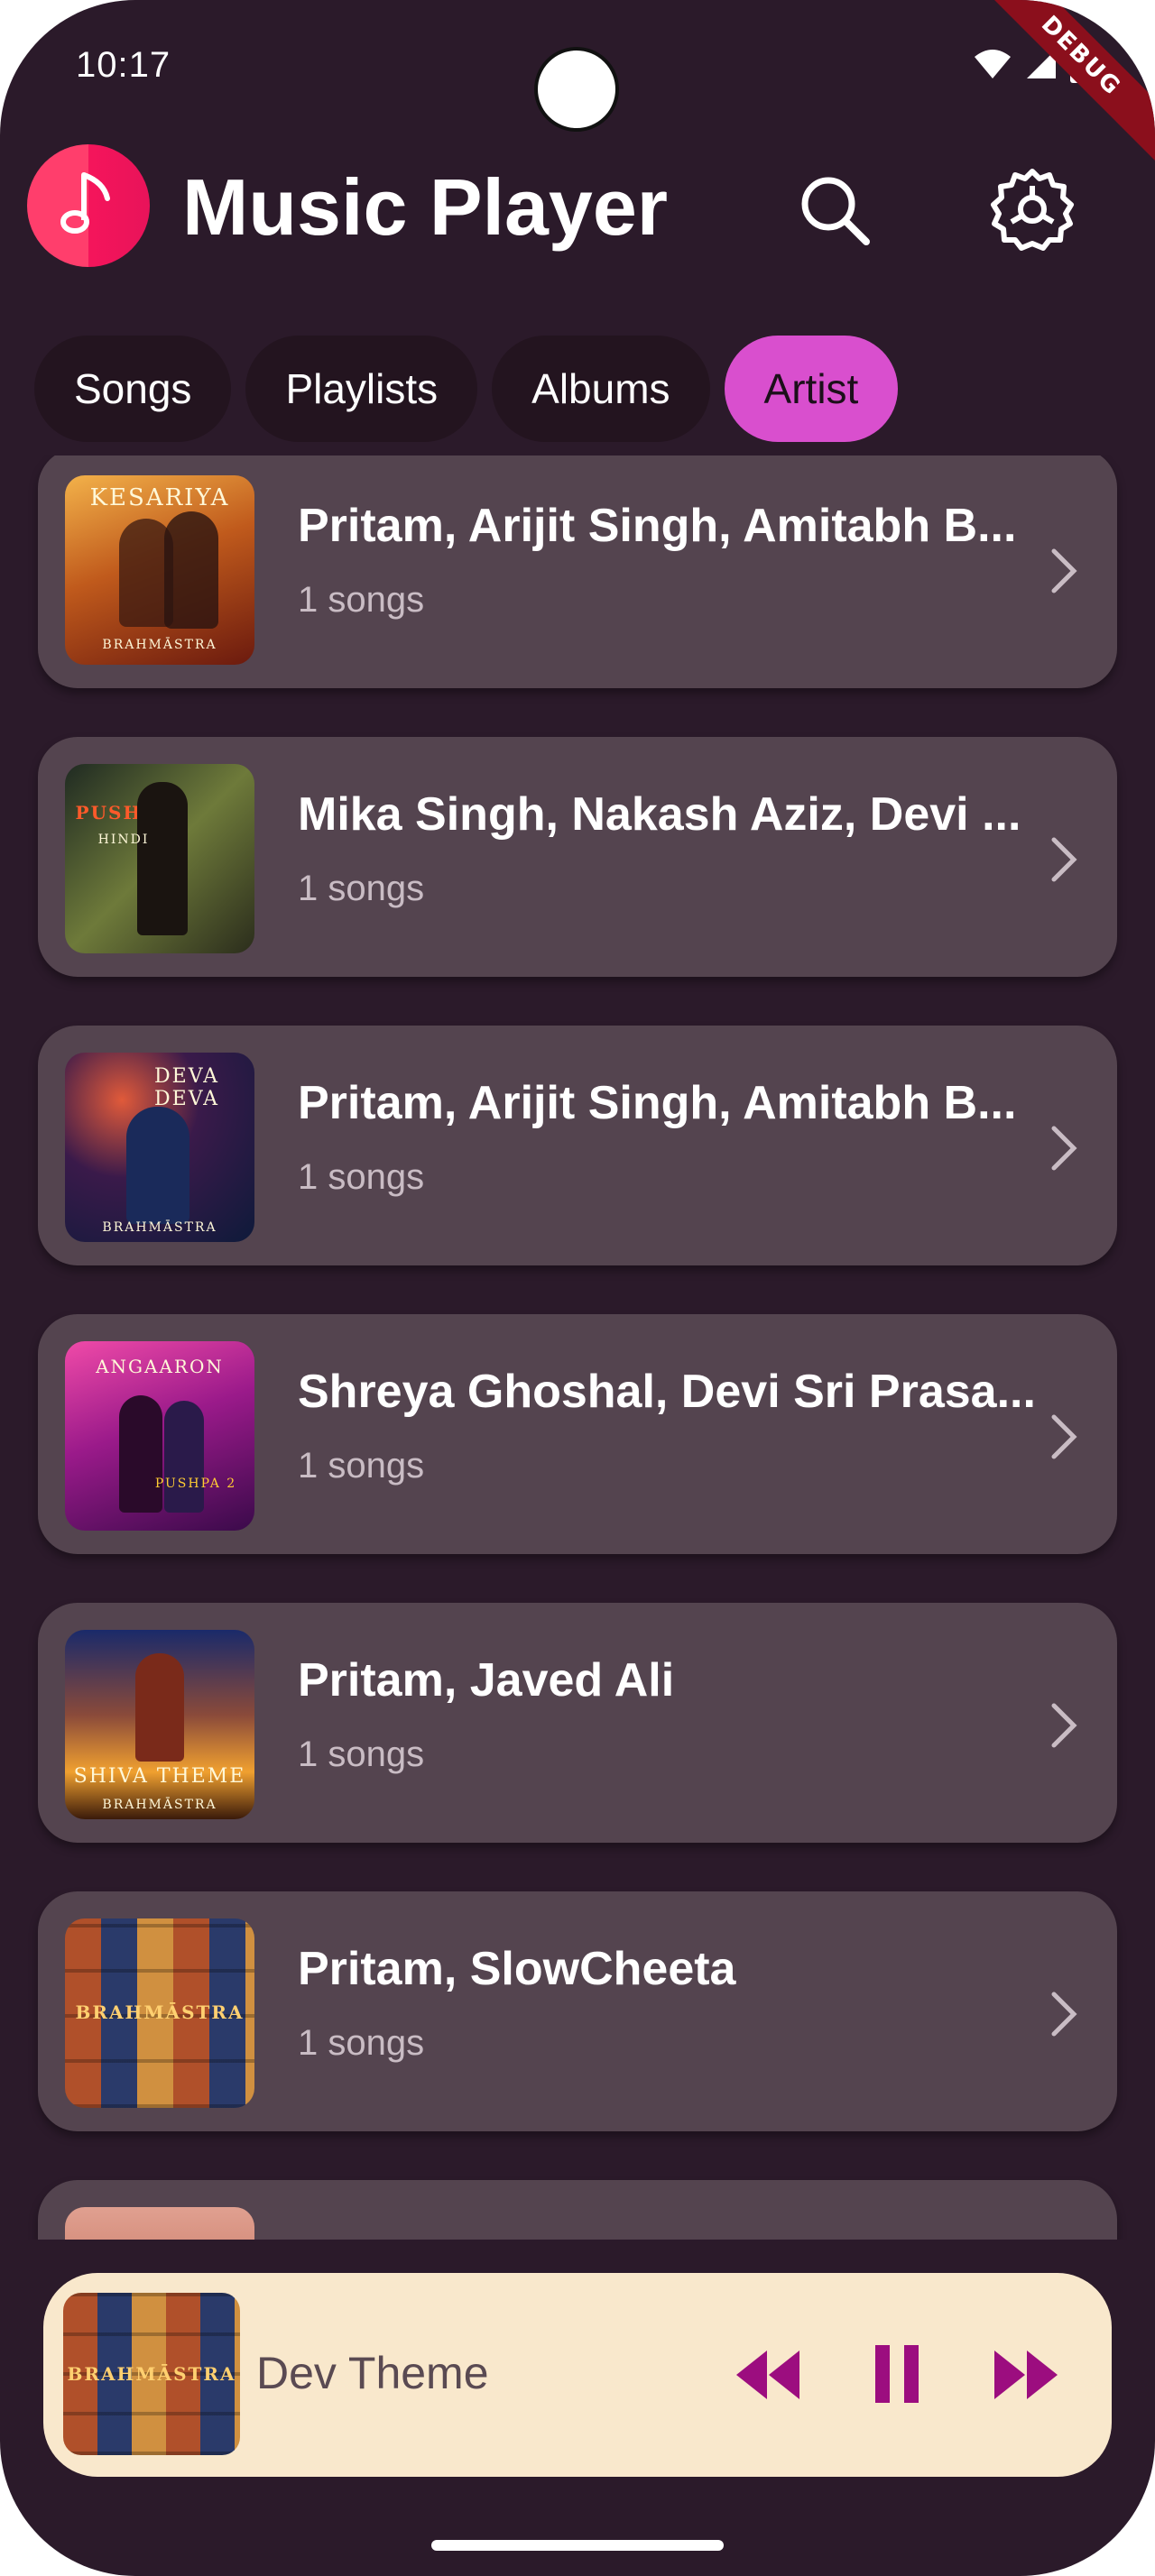 The width and height of the screenshot is (1155, 2576). Describe the element at coordinates (124, 65) in the screenshot. I see `status-time: 10:17` at that location.